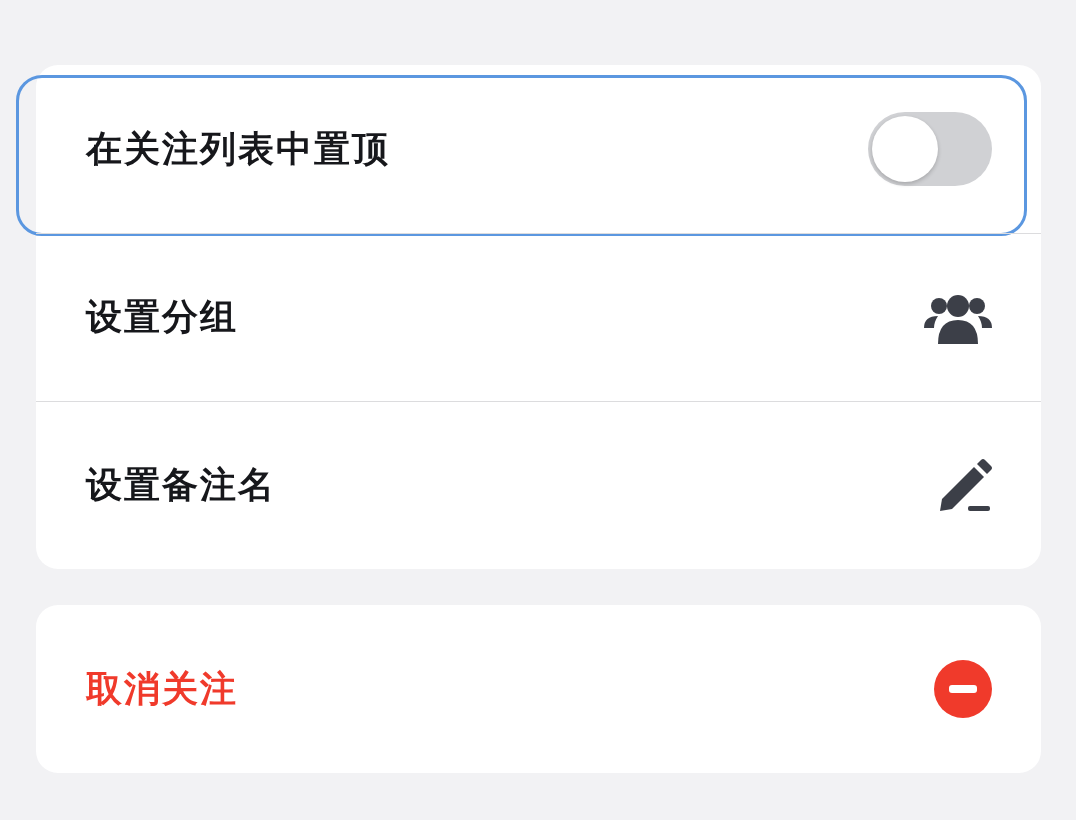  What do you see at coordinates (162, 689) in the screenshot?
I see `row-label: 取消关注` at bounding box center [162, 689].